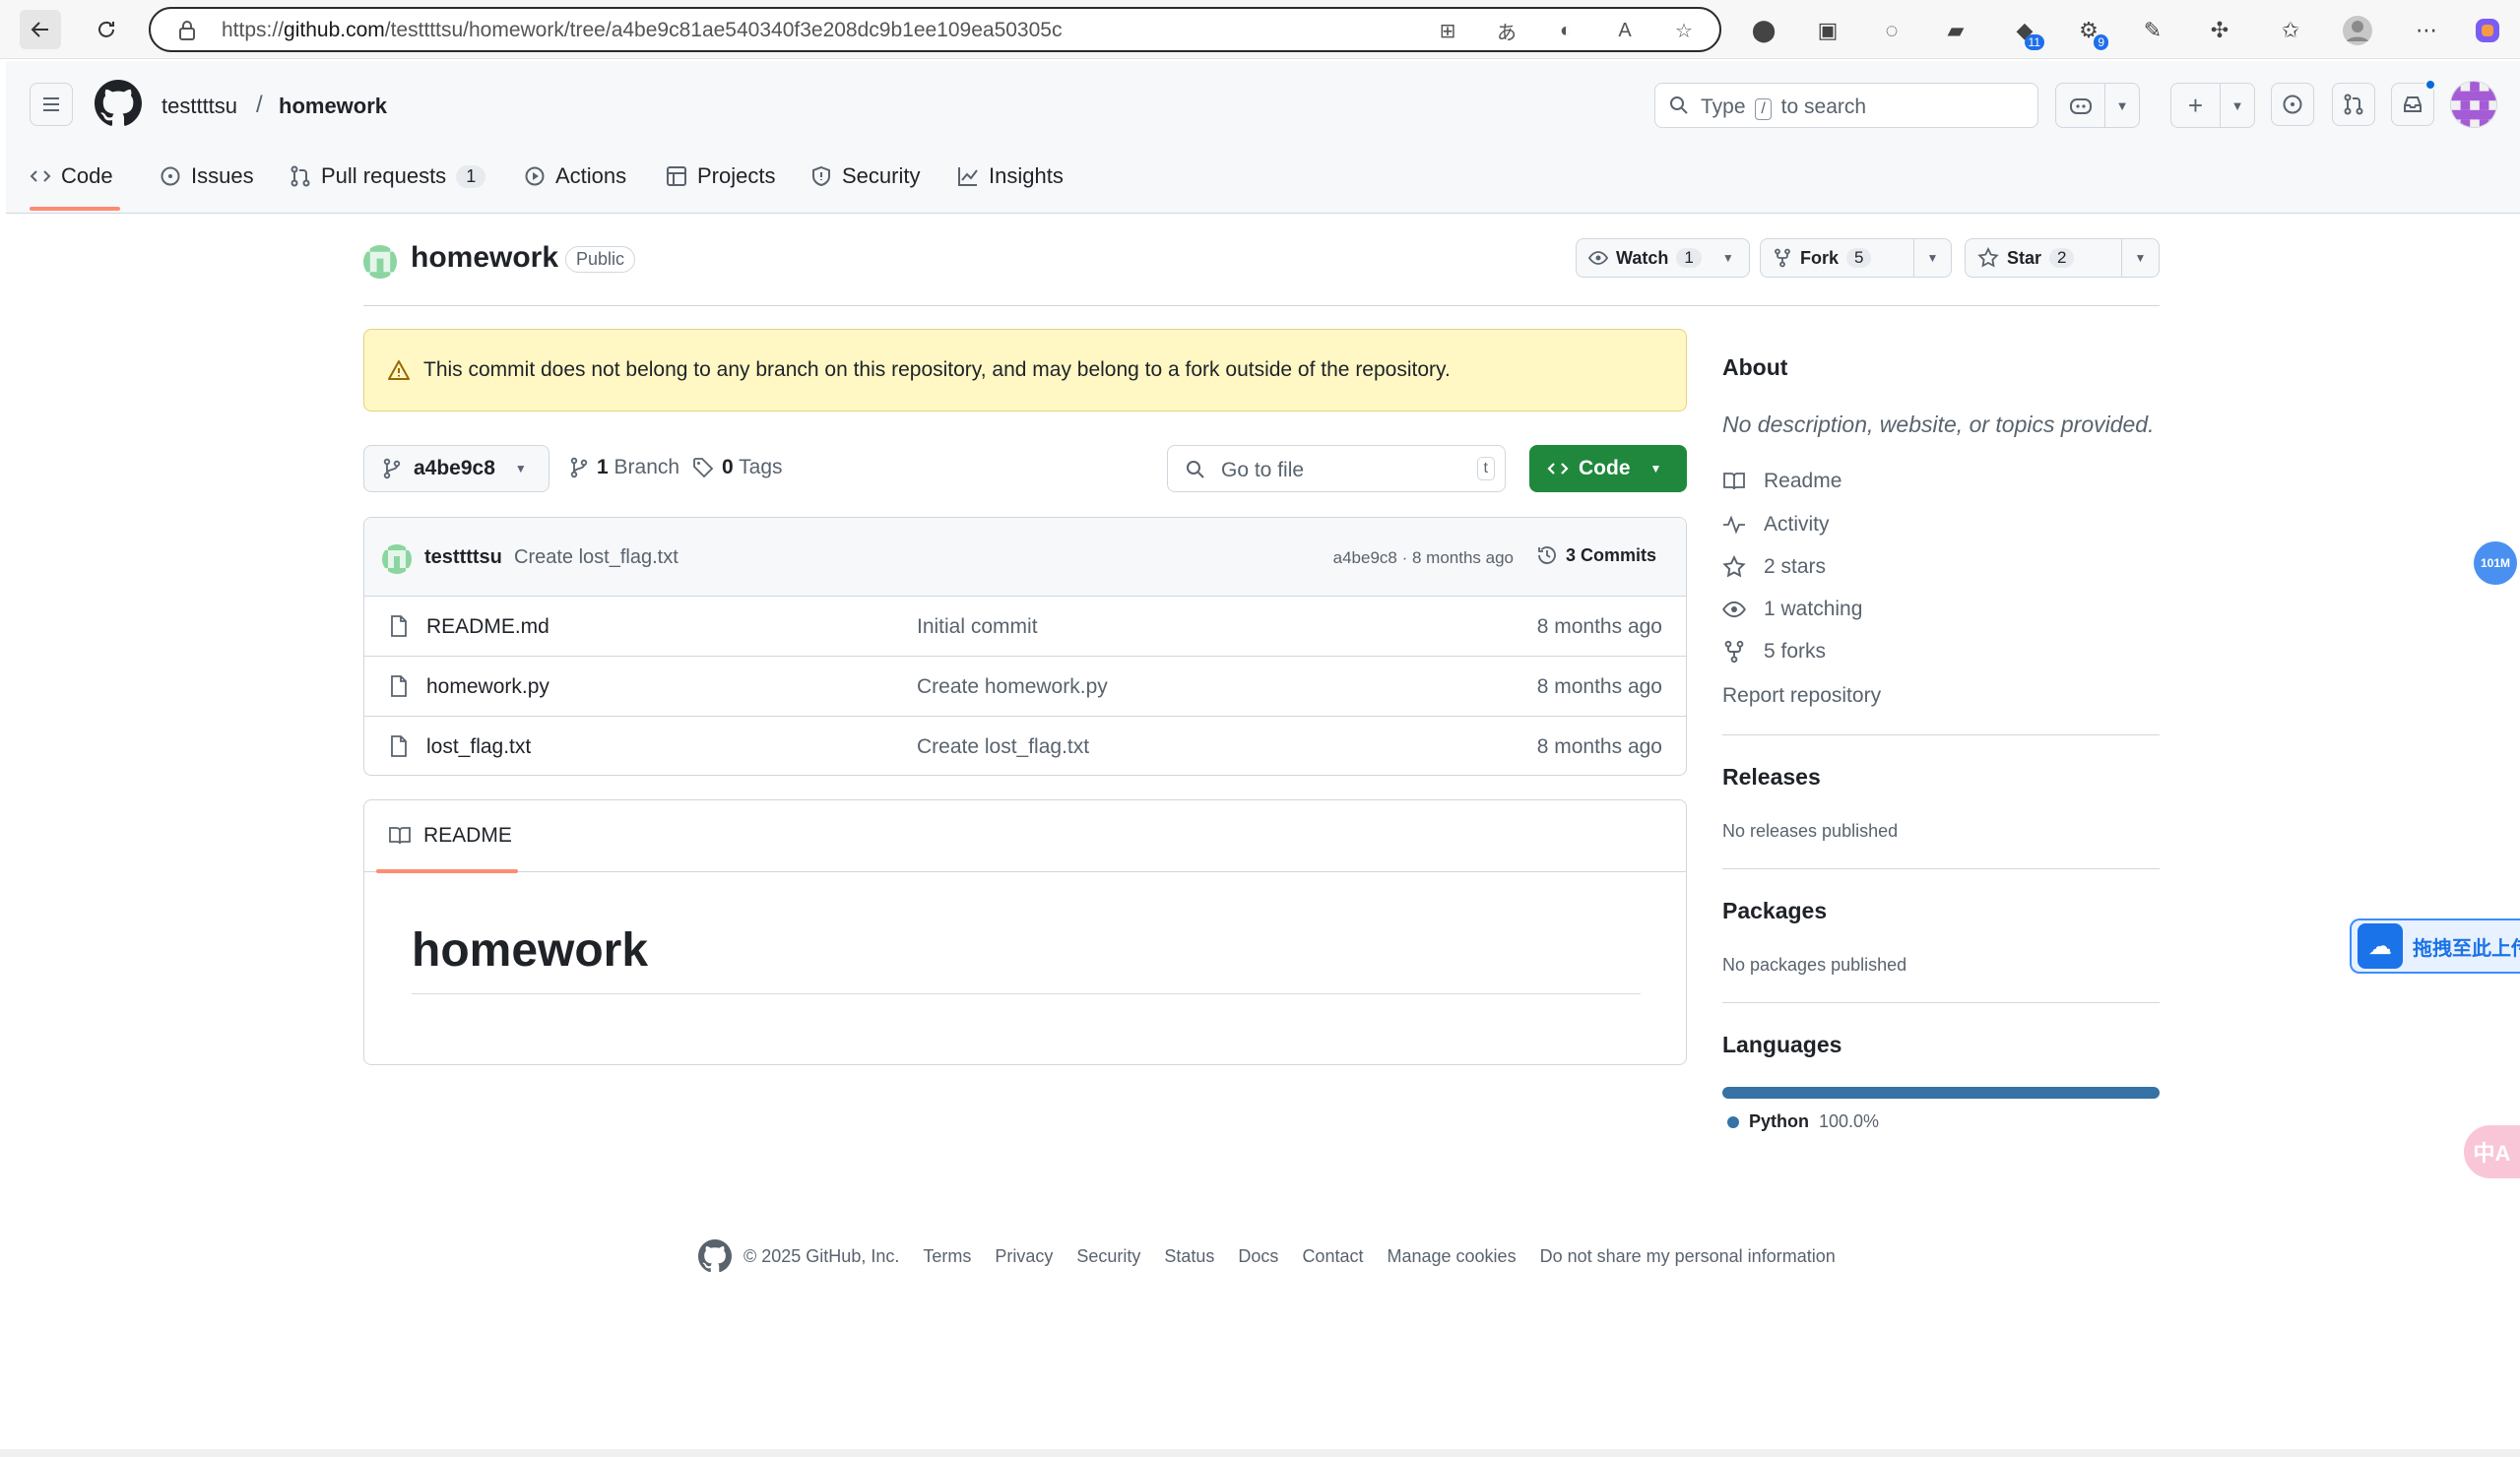 The width and height of the screenshot is (2520, 1457). Describe the element at coordinates (2426, 30) in the screenshot. I see `more-menu-icon: ⋯` at that location.